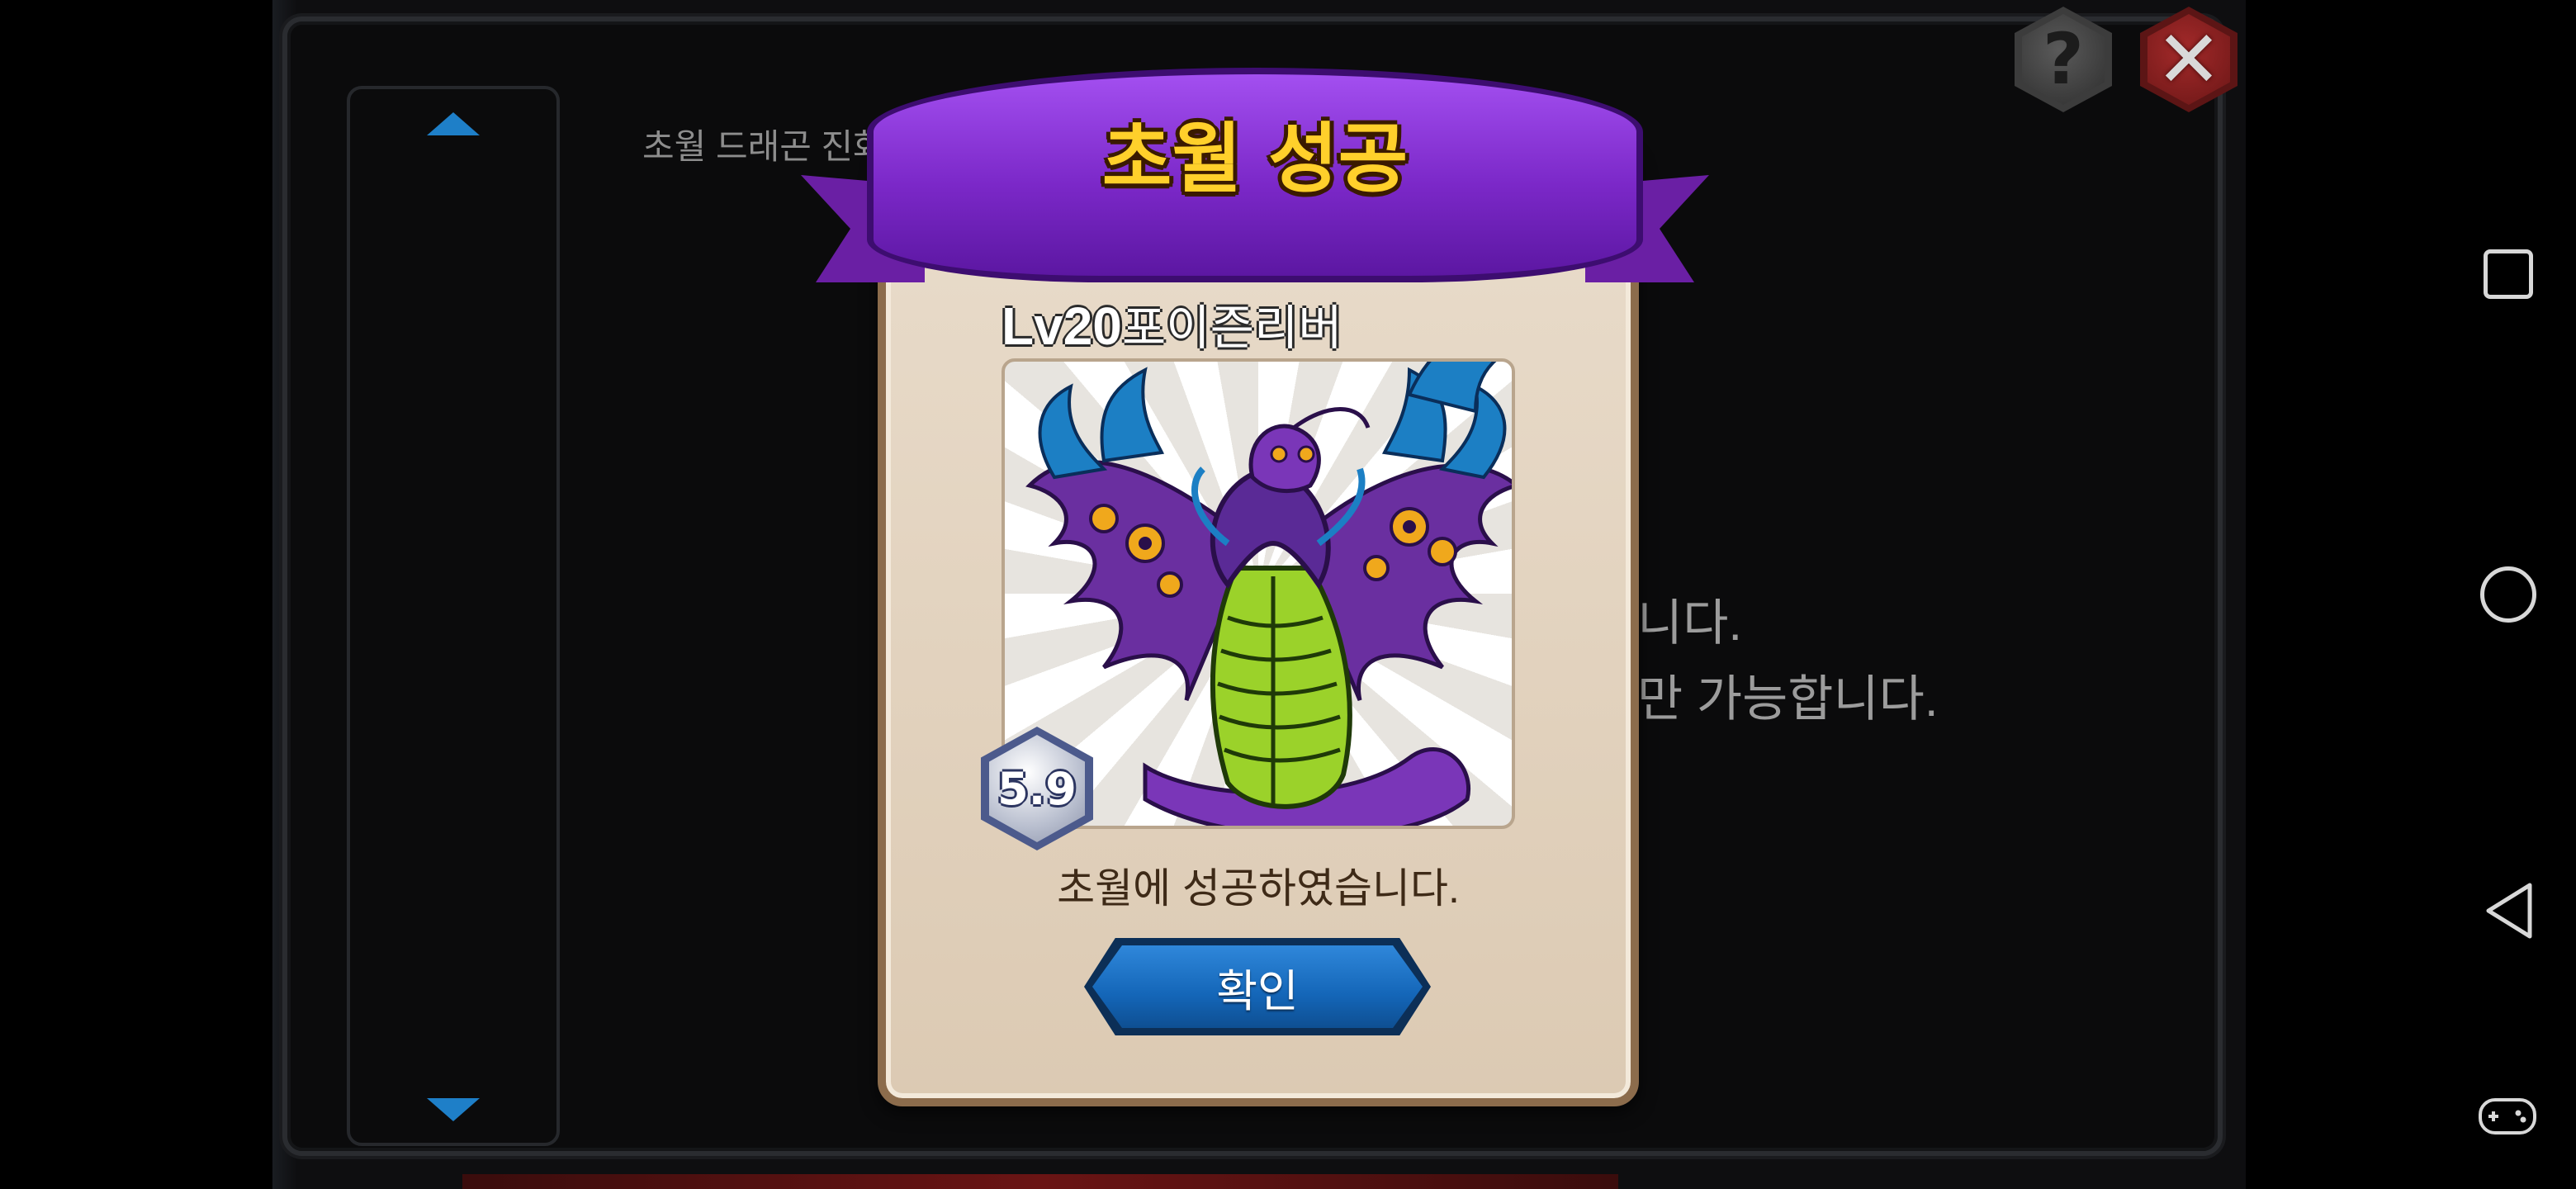 This screenshot has width=2576, height=1189. I want to click on game-controller-icon, so click(2507, 1116).